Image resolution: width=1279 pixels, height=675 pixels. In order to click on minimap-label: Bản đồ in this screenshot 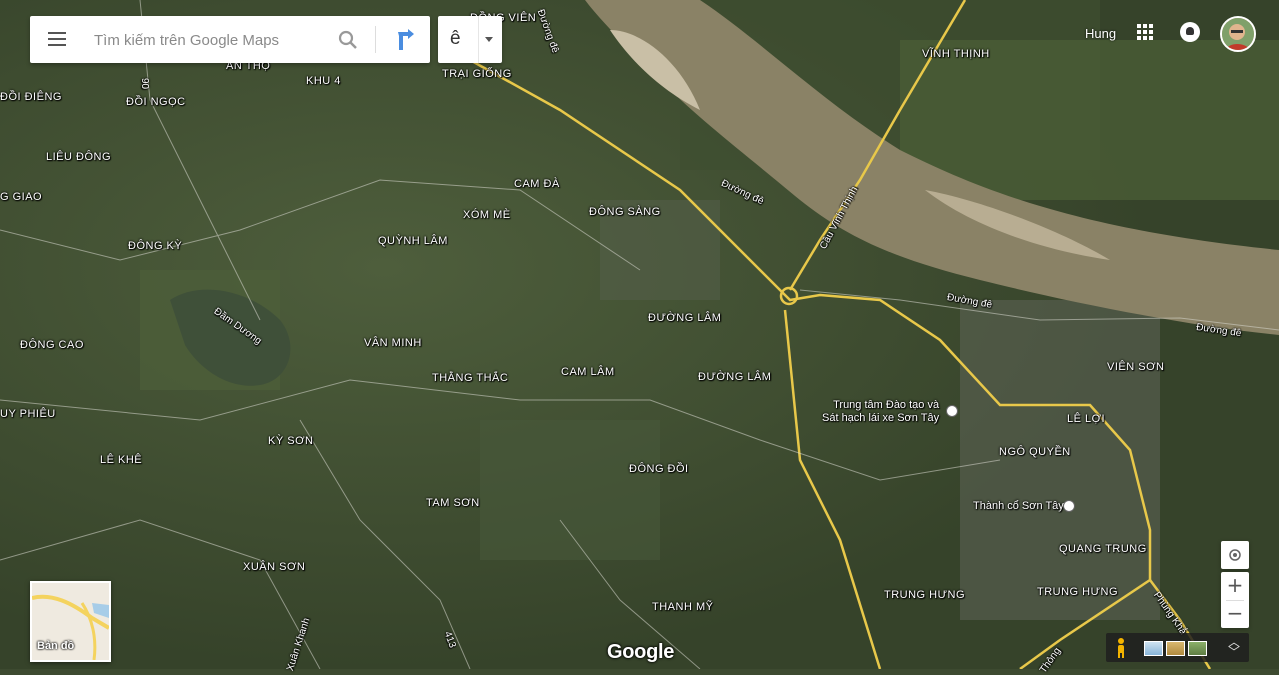, I will do `click(56, 646)`.